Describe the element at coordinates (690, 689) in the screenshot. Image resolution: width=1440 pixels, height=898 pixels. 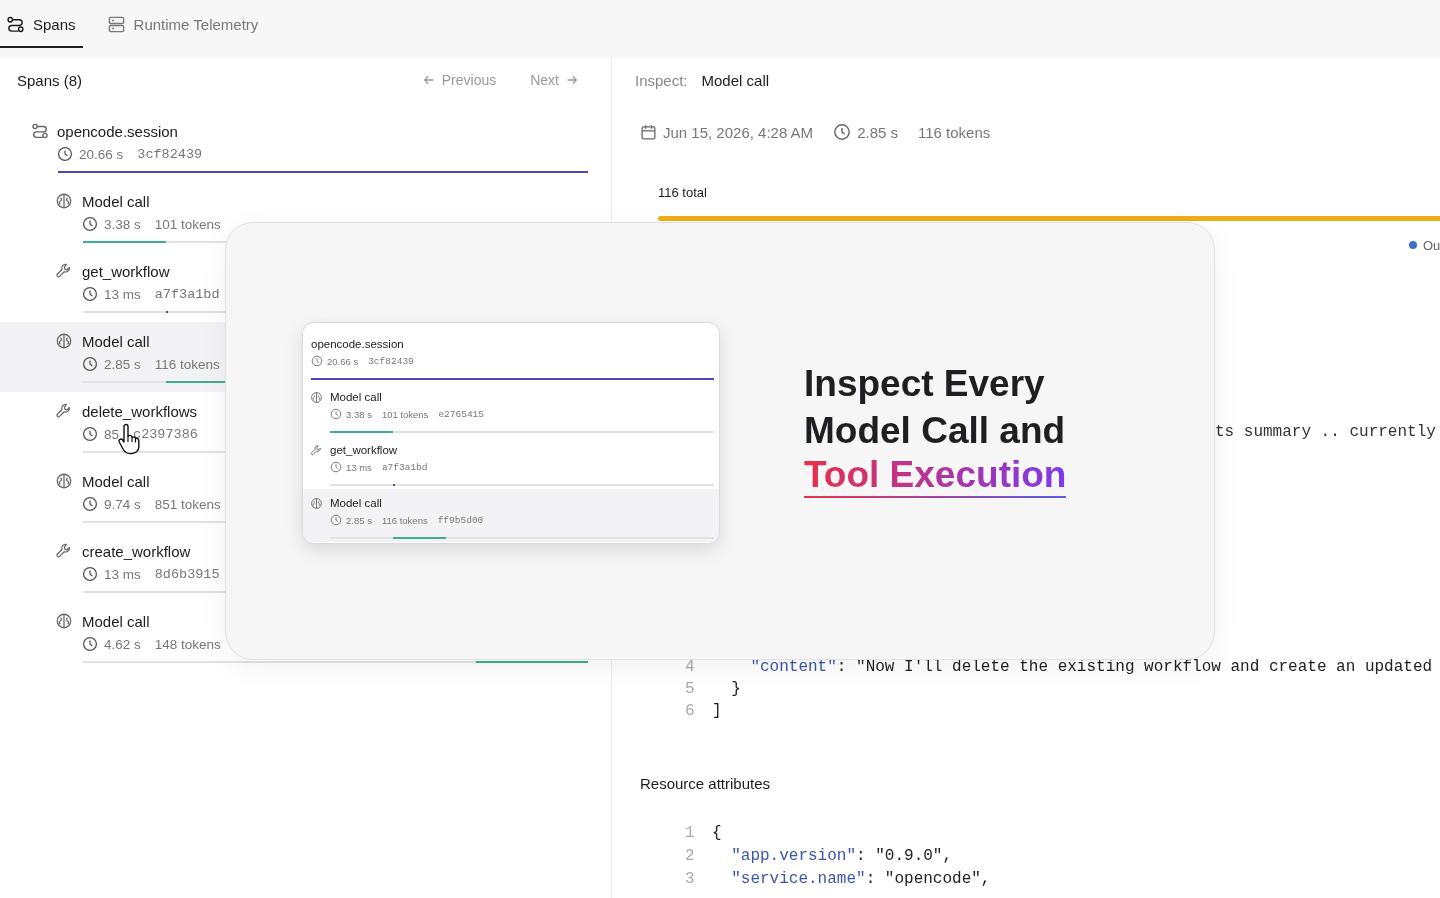
I see `line-number: 5` at that location.